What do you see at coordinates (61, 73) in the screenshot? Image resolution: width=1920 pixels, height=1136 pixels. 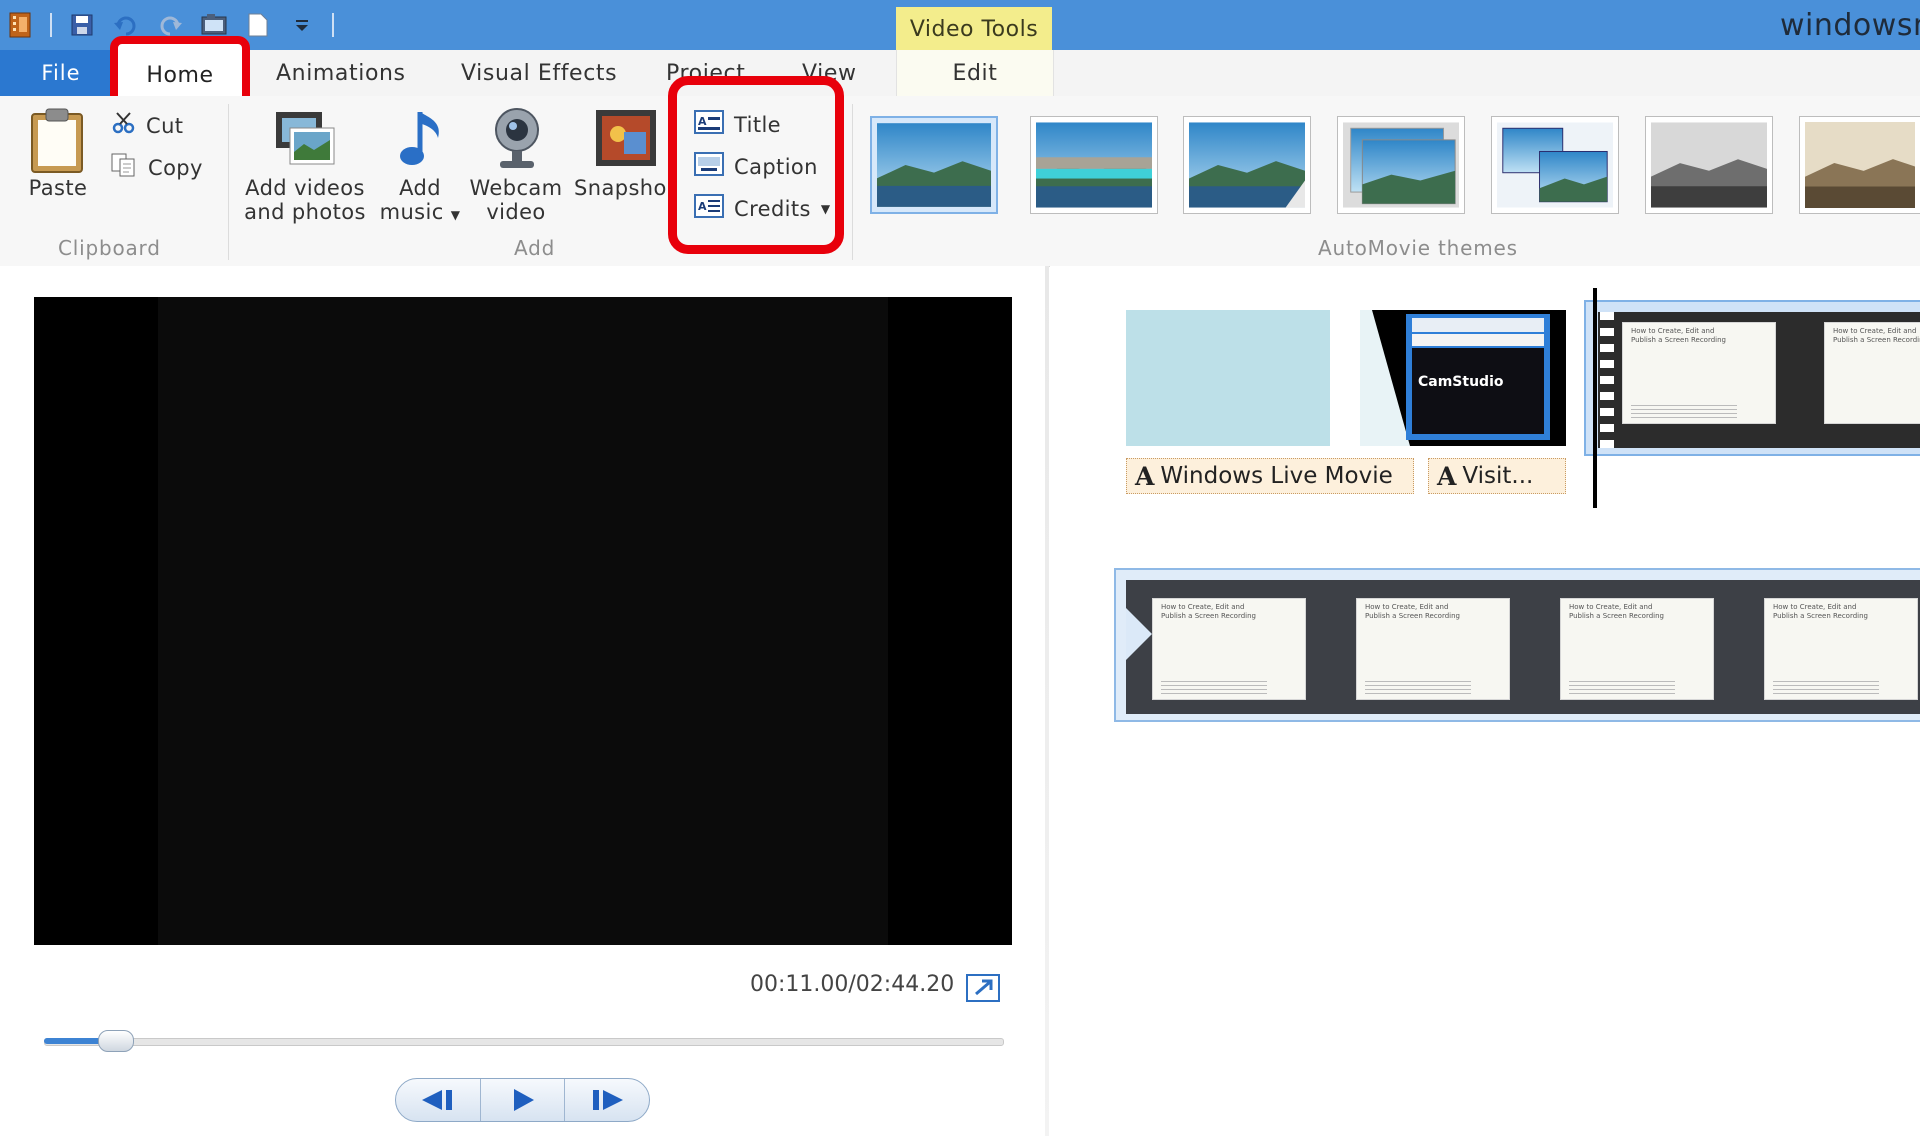 I see `tab-file: File` at bounding box center [61, 73].